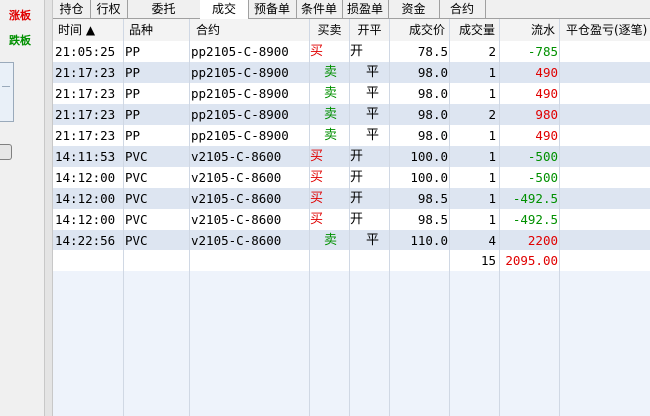 The image size is (650, 416). Describe the element at coordinates (542, 51) in the screenshot. I see `cell-flow: -785` at that location.